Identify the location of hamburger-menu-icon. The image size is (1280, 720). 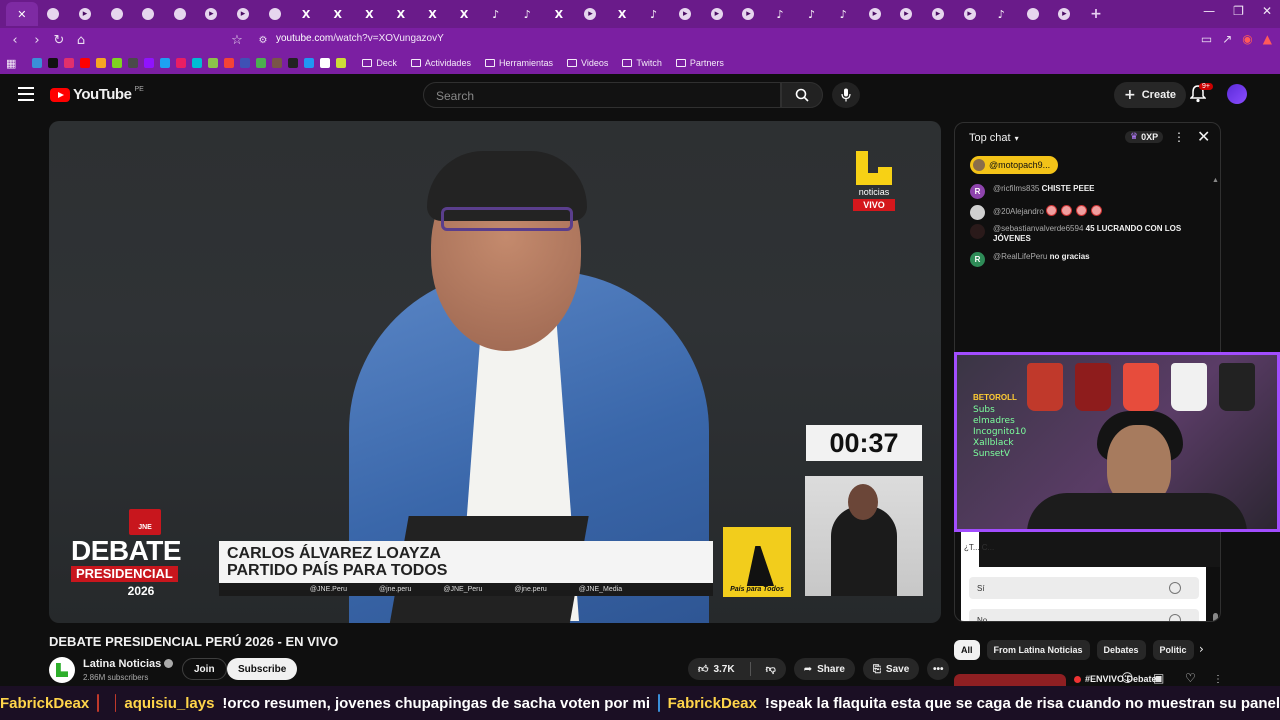
(26, 94).